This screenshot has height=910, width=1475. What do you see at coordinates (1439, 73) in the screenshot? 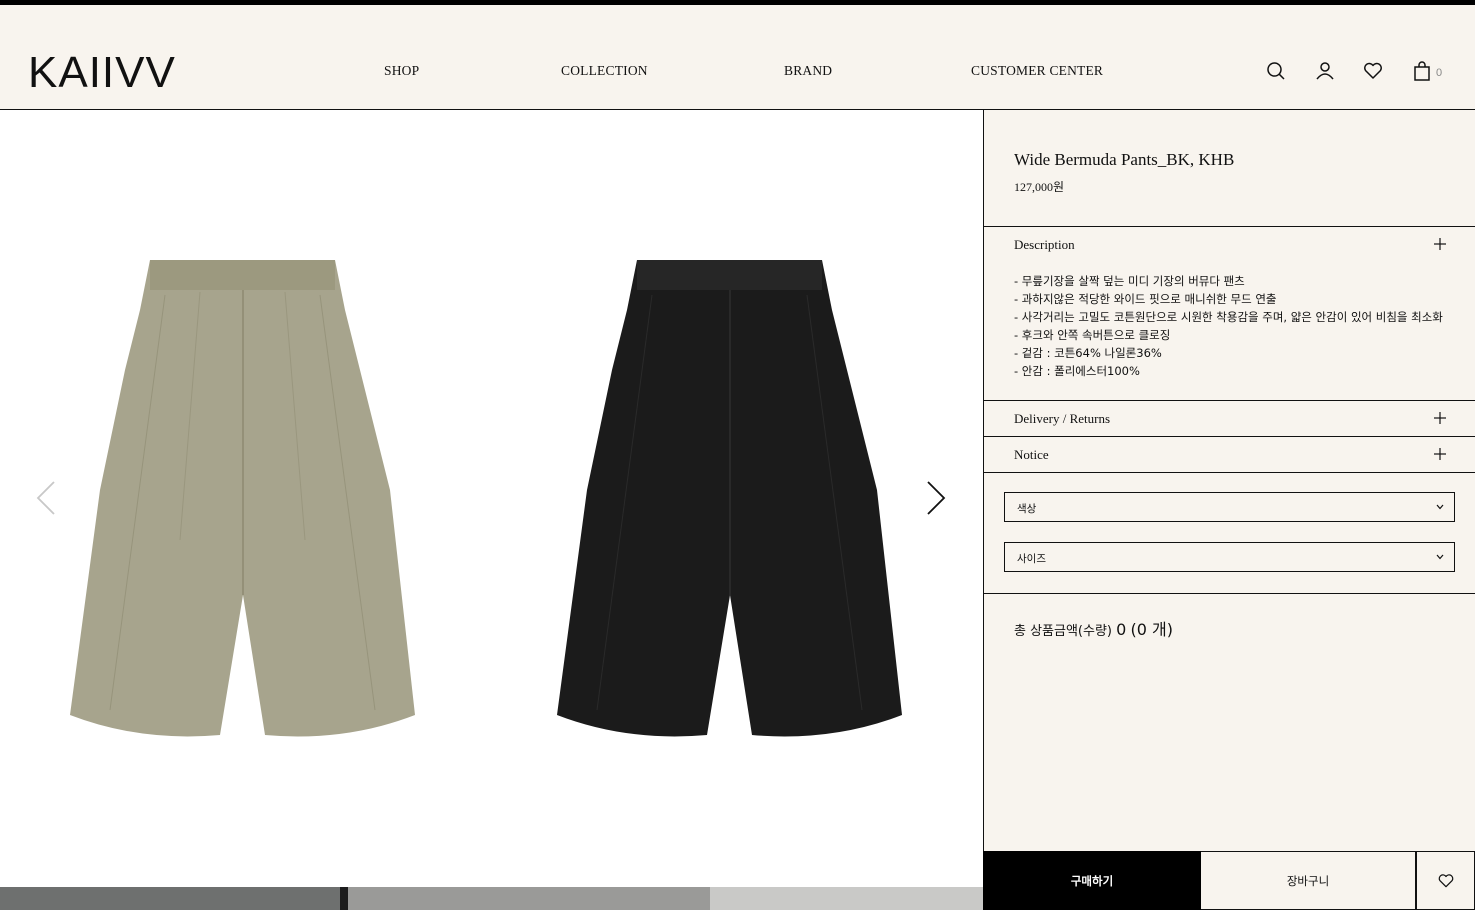
I see `cart-count: 0` at bounding box center [1439, 73].